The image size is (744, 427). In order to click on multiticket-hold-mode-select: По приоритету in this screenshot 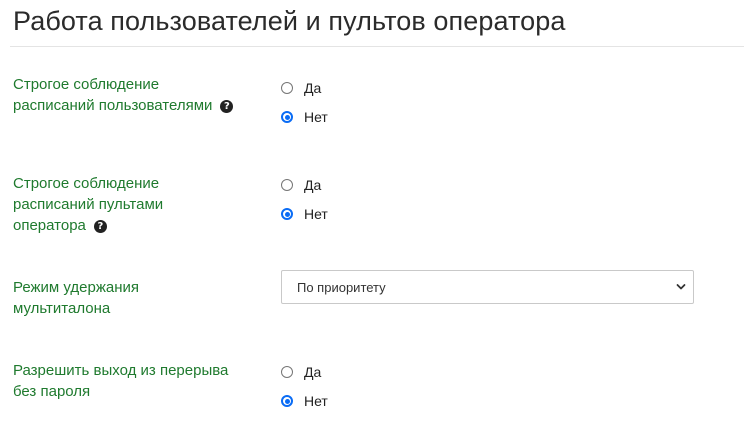, I will do `click(487, 287)`.